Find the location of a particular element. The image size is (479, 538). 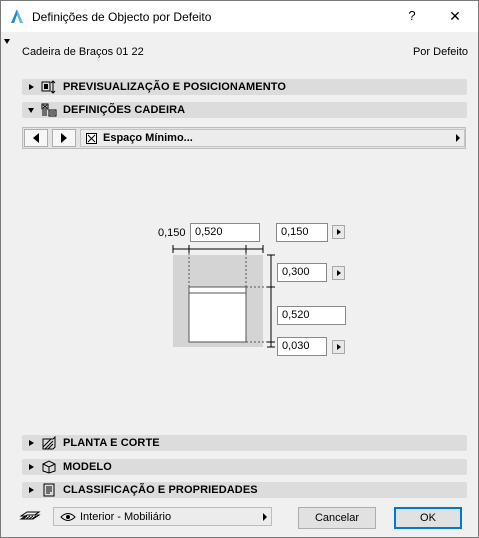

arrow-left-icon is located at coordinates (36, 138).